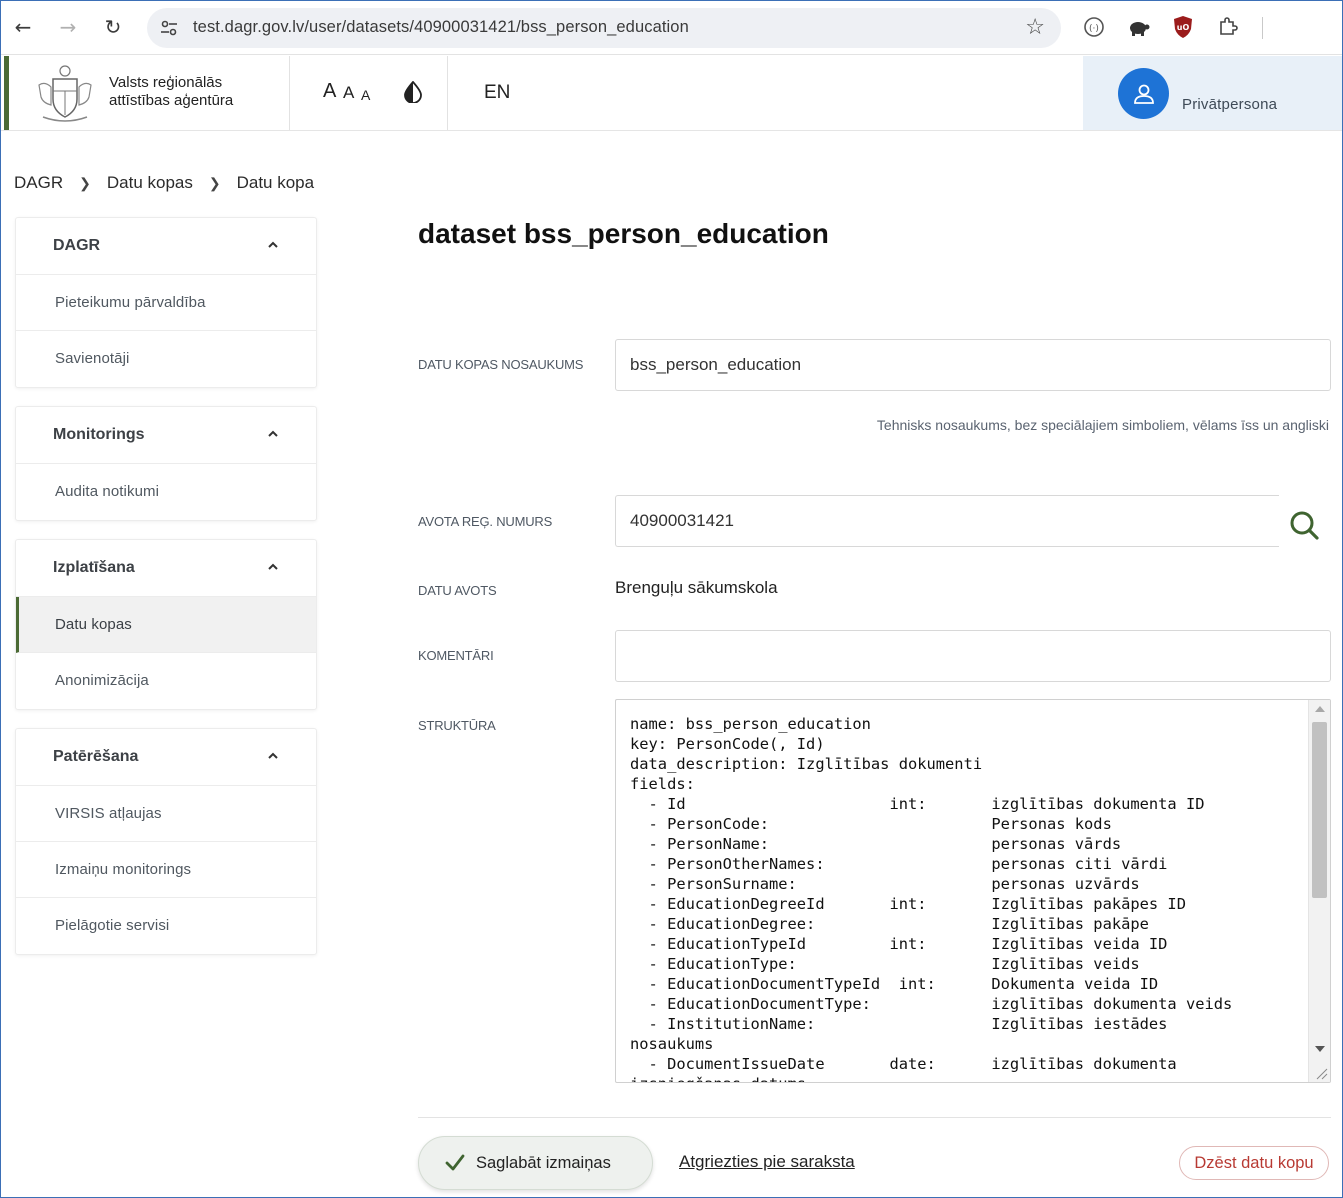 This screenshot has height=1198, width=1343. I want to click on sidebar-item-label: Pieteikumu pārvaldība, so click(130, 302).